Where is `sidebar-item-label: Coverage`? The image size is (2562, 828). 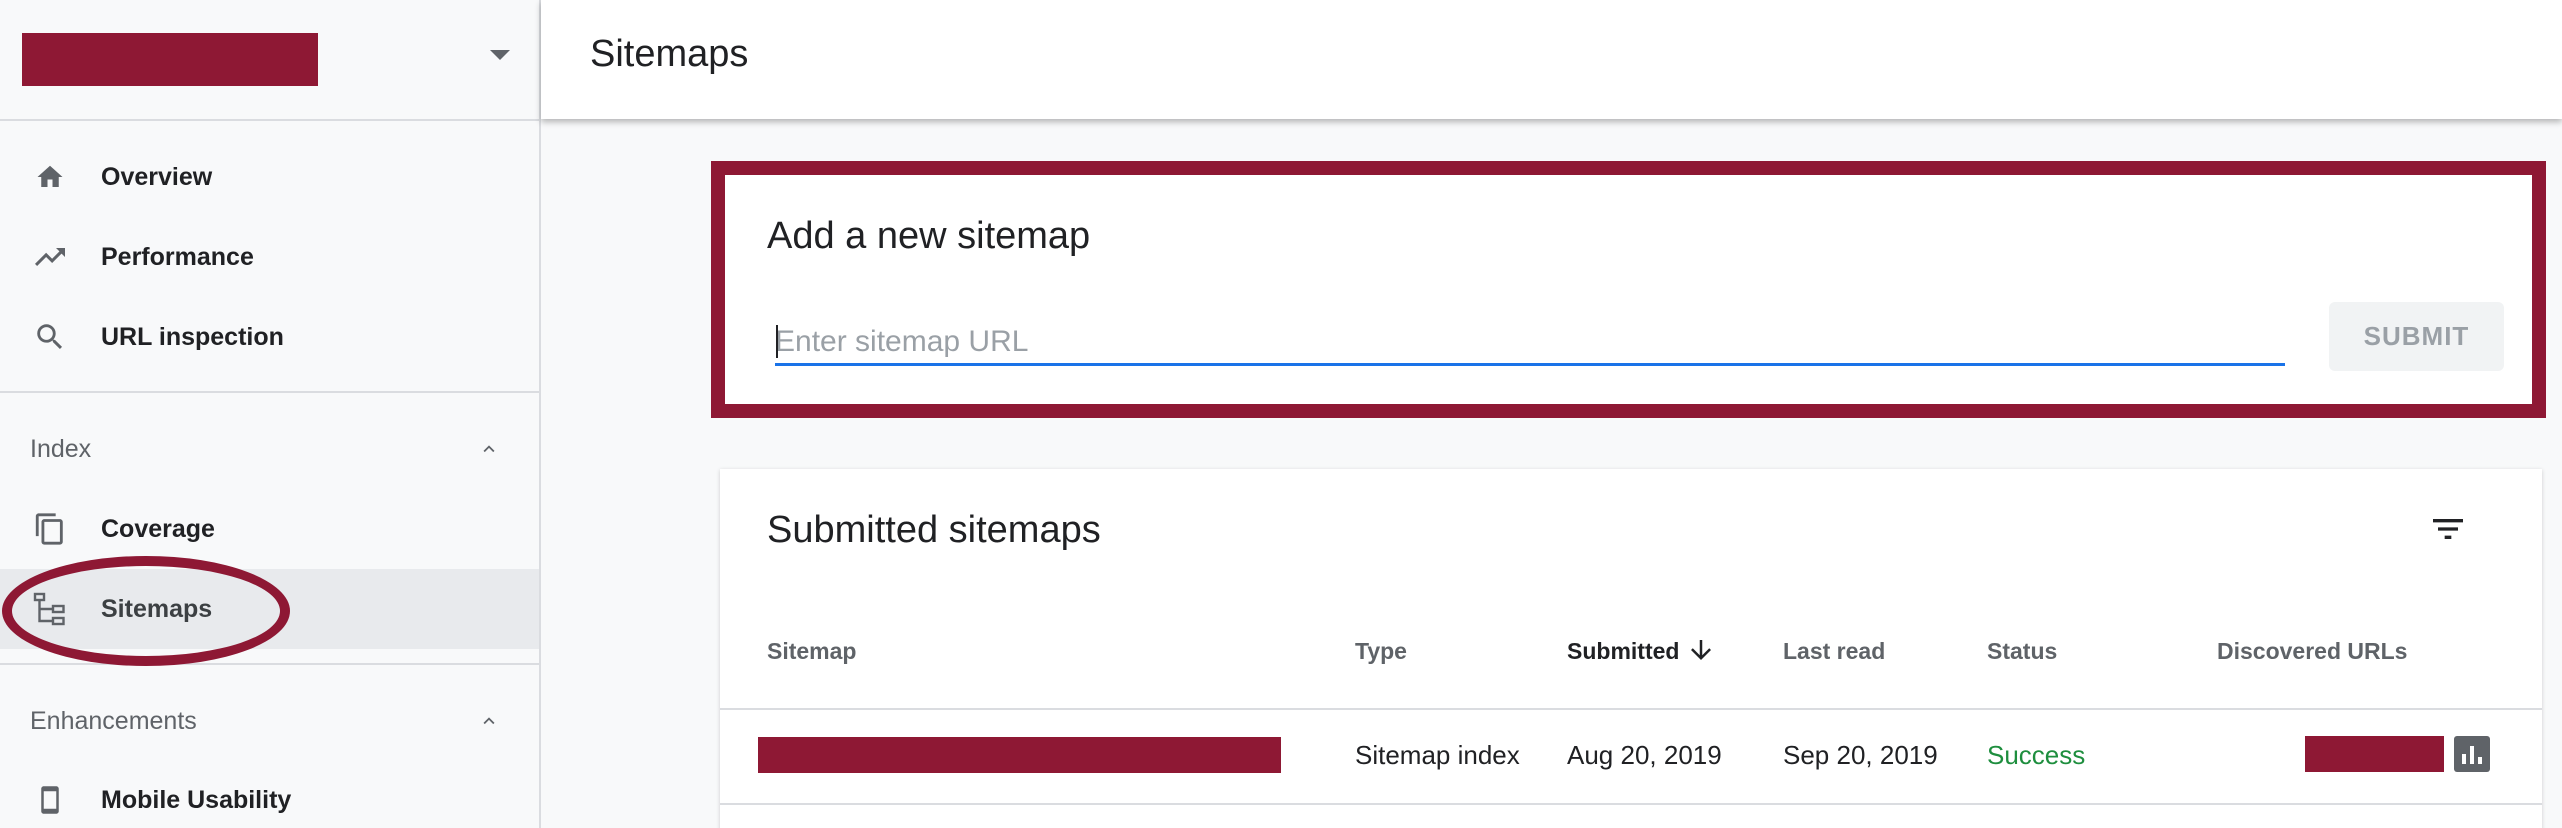
sidebar-item-label: Coverage is located at coordinates (158, 528).